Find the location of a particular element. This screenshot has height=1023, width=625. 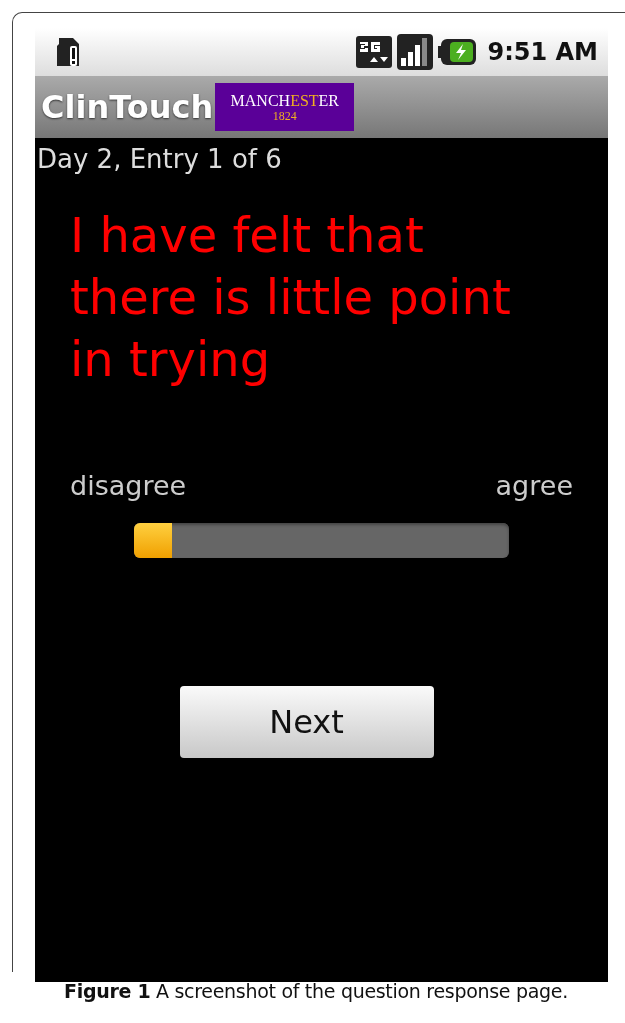

question-text: I have felt that there is little point in trying is located at coordinates (290, 297).